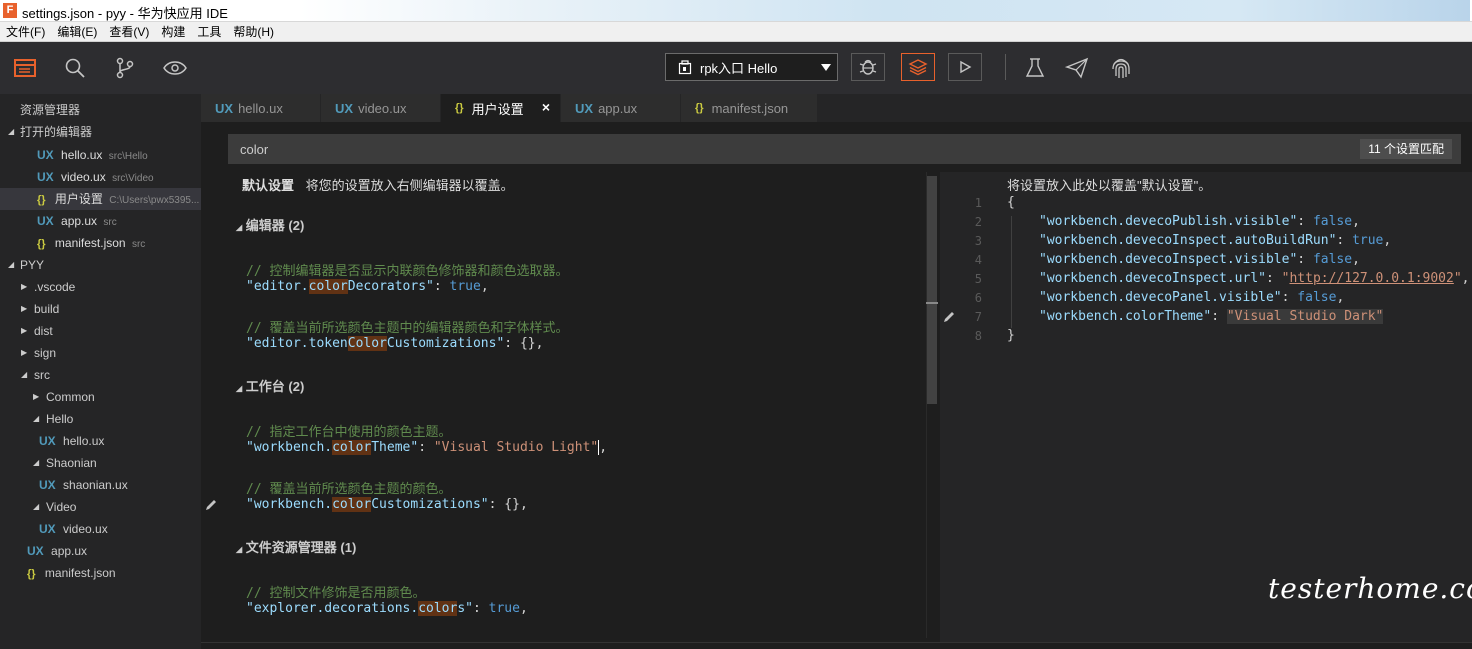 The image size is (1472, 649). I want to click on menu-file: 文件(F), so click(25, 31).